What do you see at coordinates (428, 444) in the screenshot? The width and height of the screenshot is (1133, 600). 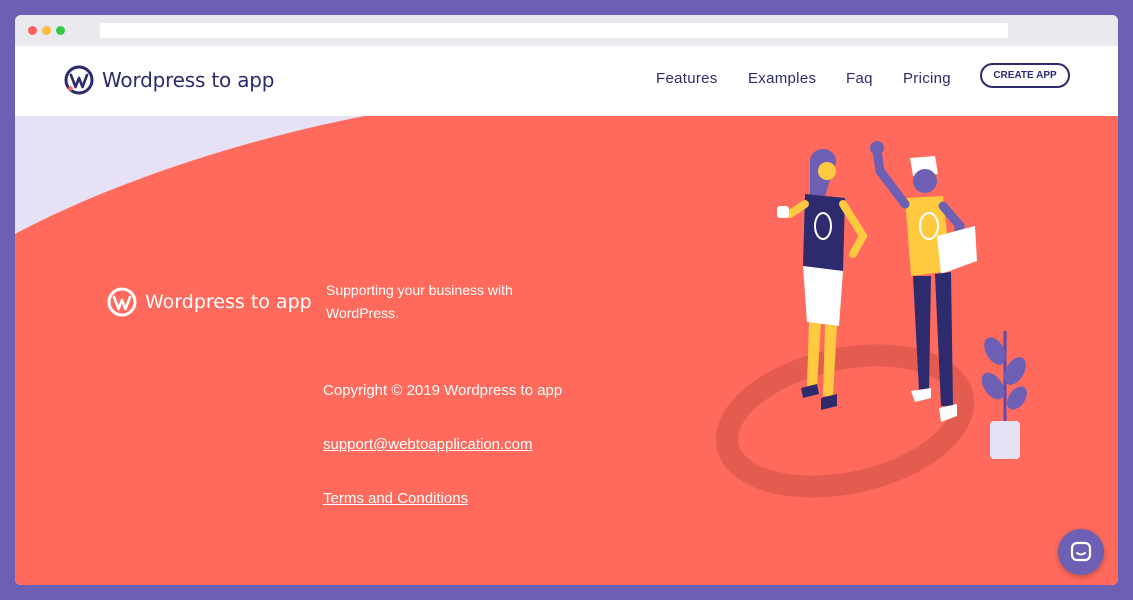 I see `support-email-link: support@webtoapplication.com` at bounding box center [428, 444].